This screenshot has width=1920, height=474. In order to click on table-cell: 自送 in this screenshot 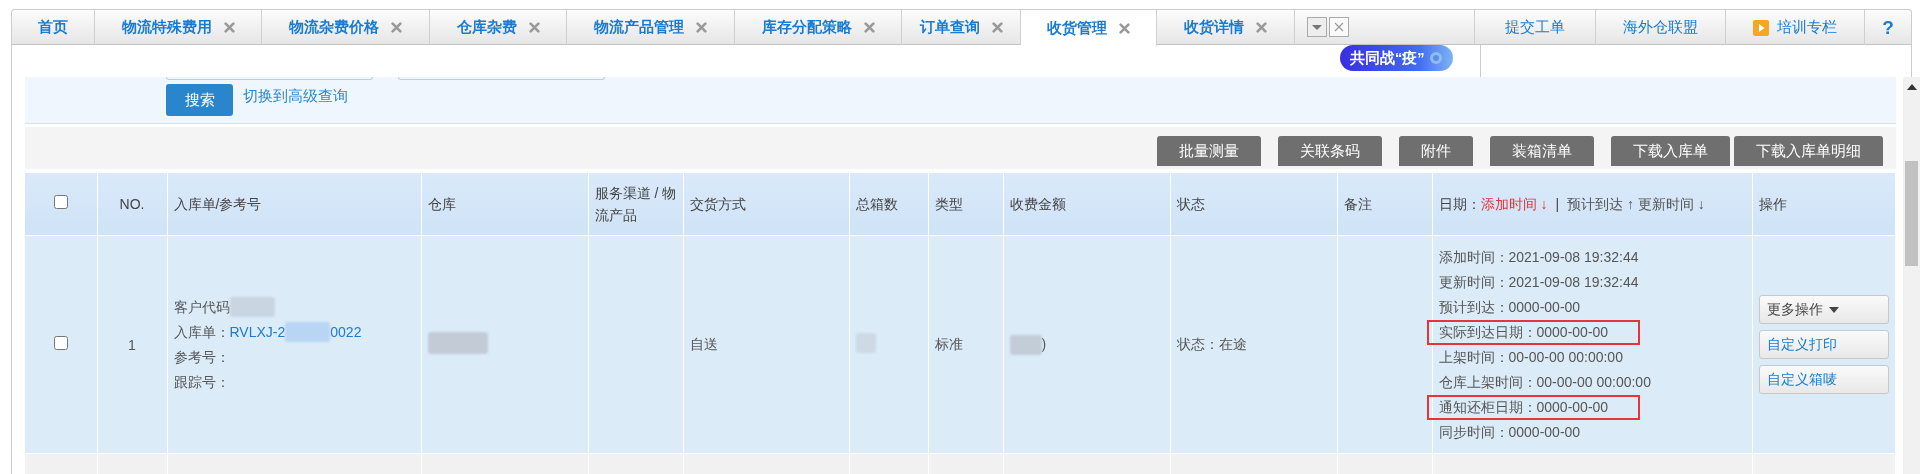, I will do `click(766, 344)`.